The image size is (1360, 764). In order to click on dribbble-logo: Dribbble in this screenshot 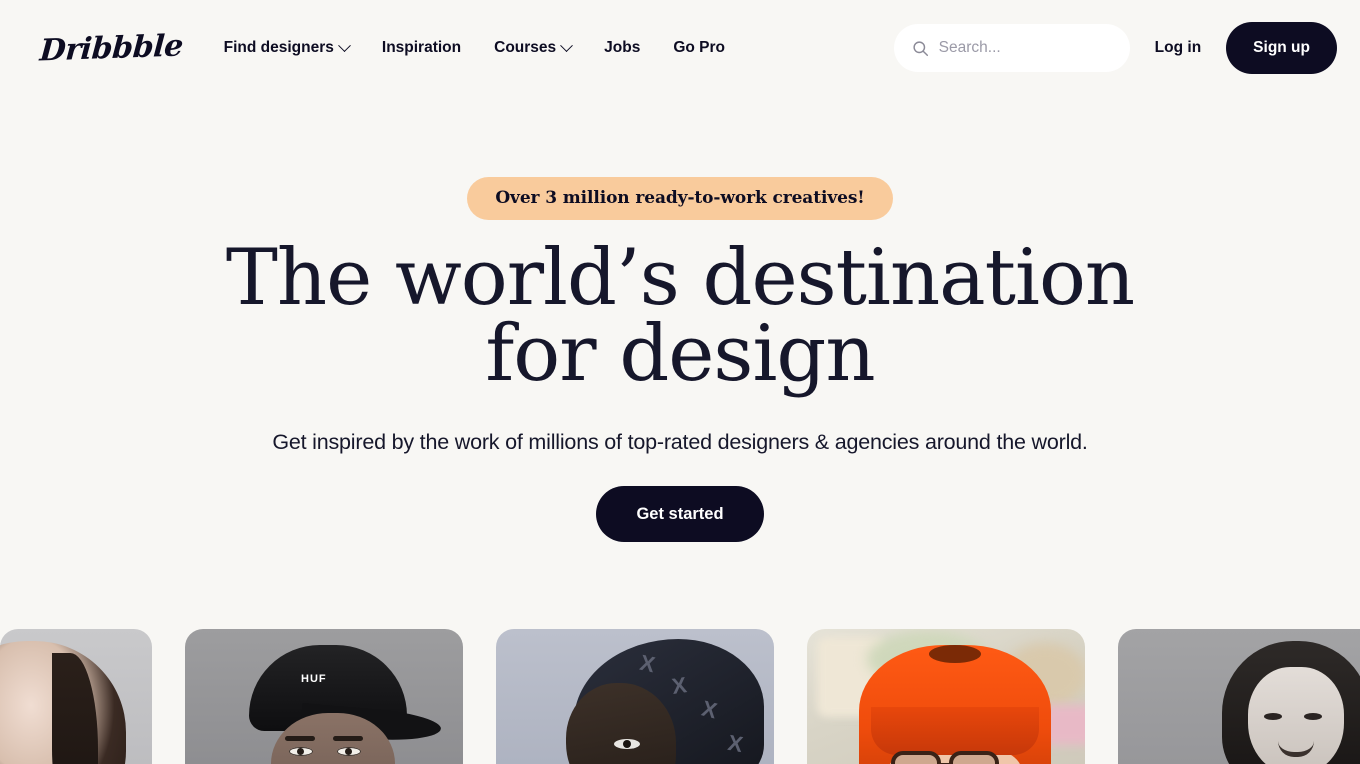, I will do `click(112, 48)`.